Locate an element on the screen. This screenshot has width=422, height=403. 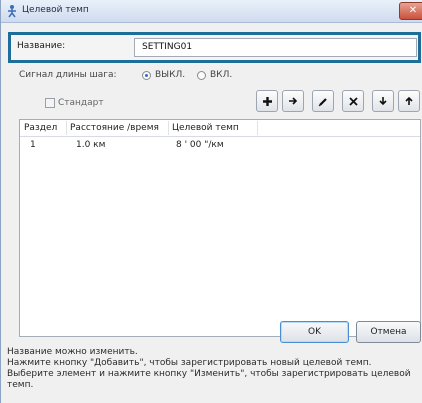
table-row: 1 1.0 км 8 ' 00 "/км is located at coordinates (220, 145).